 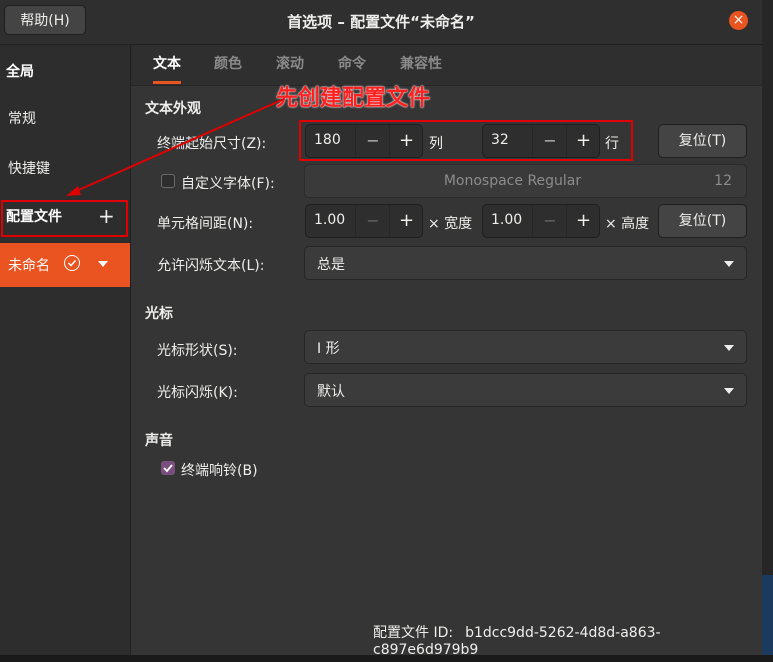 What do you see at coordinates (386, 658) in the screenshot?
I see `background-bottom` at bounding box center [386, 658].